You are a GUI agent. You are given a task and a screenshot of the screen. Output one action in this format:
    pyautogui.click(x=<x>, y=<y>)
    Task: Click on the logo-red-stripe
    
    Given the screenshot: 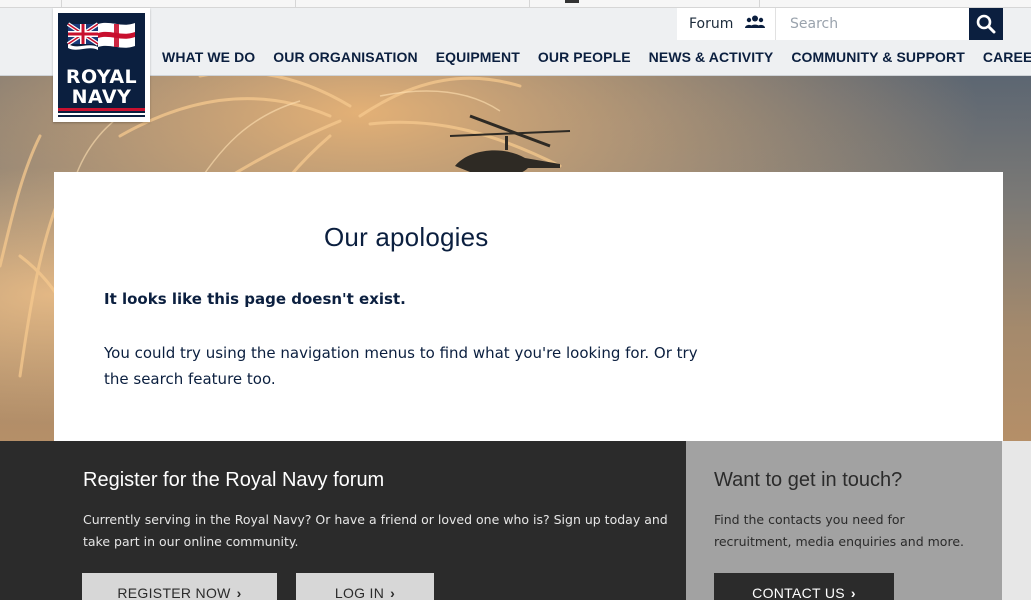 What is the action you would take?
    pyautogui.click(x=101, y=109)
    